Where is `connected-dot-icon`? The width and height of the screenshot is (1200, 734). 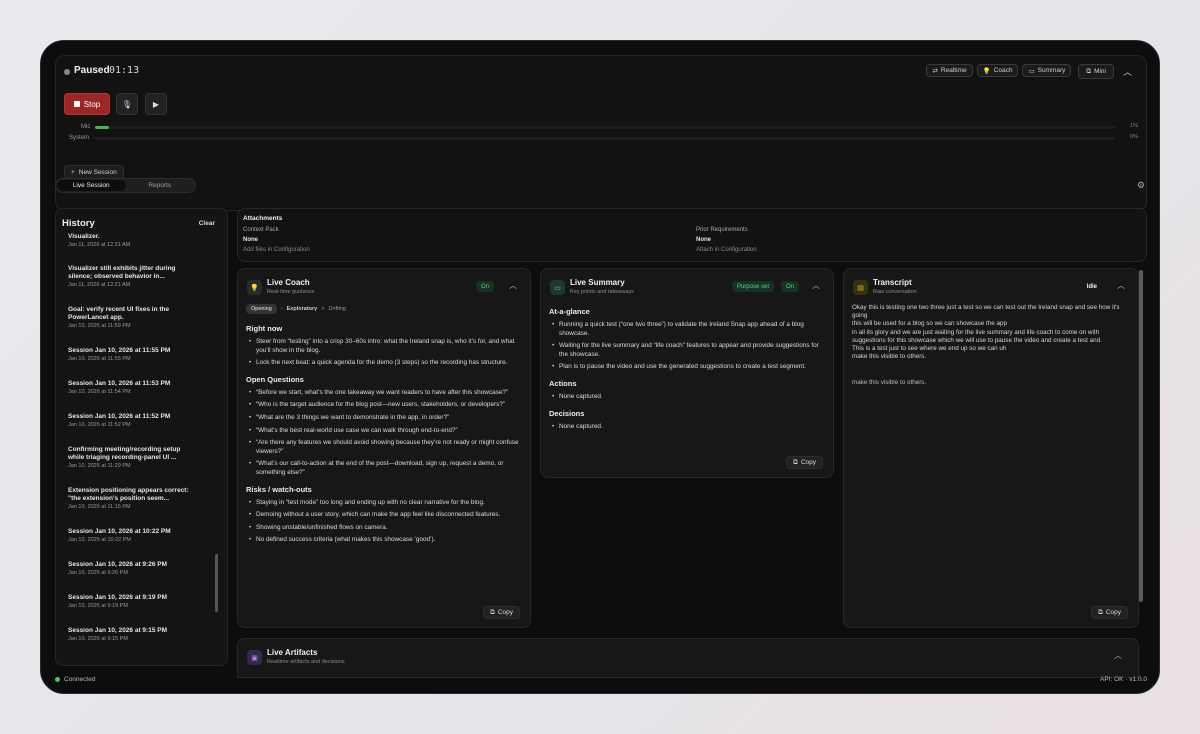 connected-dot-icon is located at coordinates (57, 679).